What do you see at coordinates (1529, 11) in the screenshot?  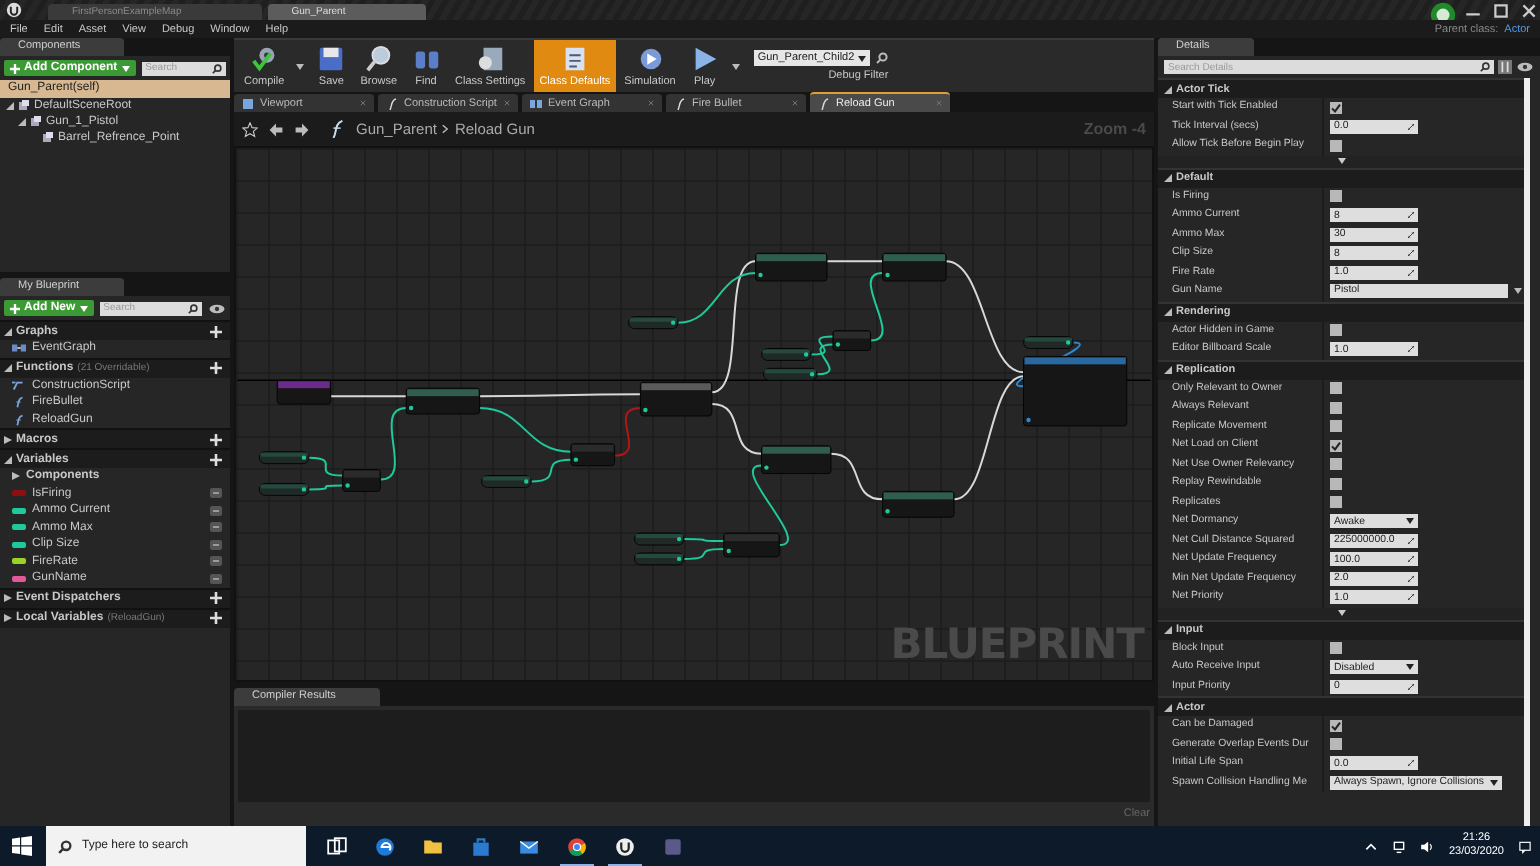 I see `close-icon` at bounding box center [1529, 11].